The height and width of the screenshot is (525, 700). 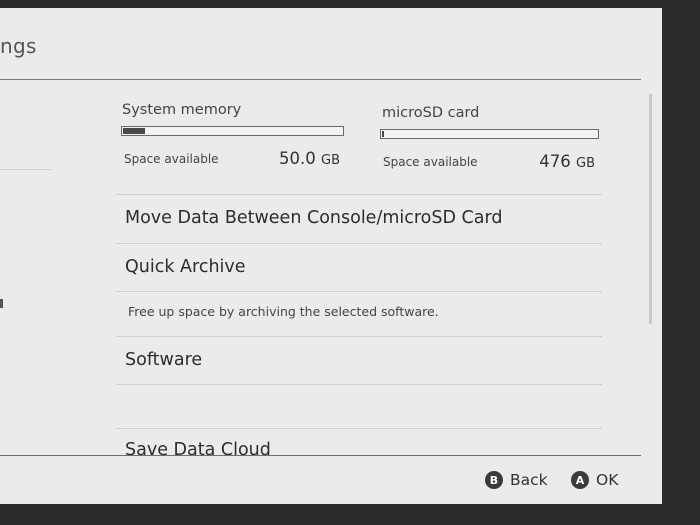 I want to click on microsd-space-value: 476 GB, so click(x=550, y=161).